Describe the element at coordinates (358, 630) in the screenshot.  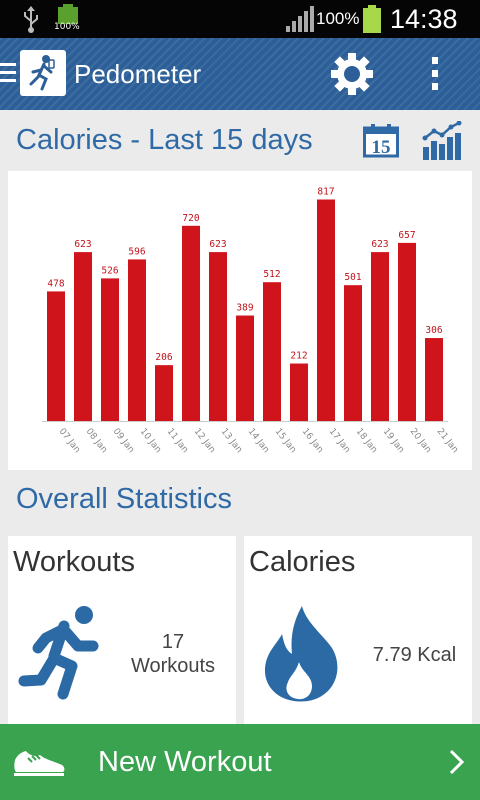
I see `calories-card: Calories 7.79 Kcal` at that location.